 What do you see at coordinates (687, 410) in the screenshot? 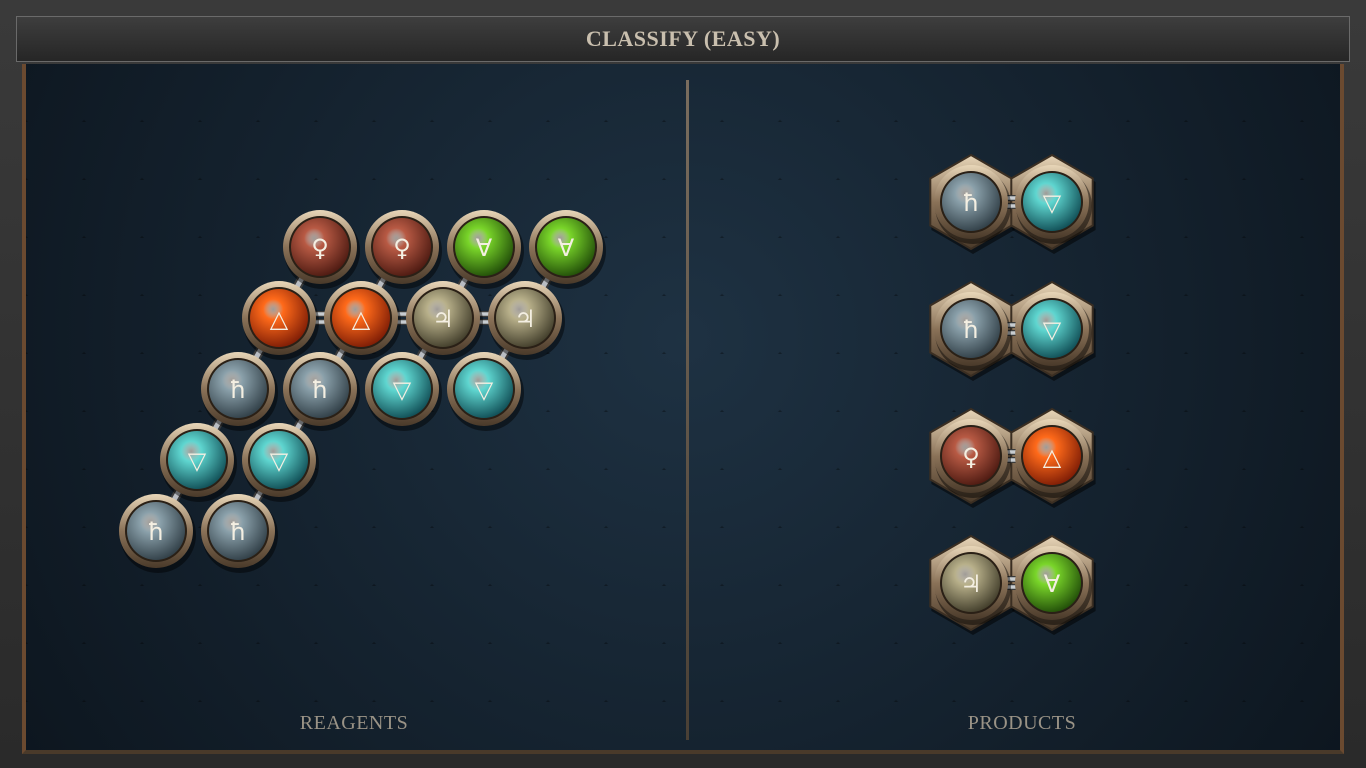
I see `panel-divider` at bounding box center [687, 410].